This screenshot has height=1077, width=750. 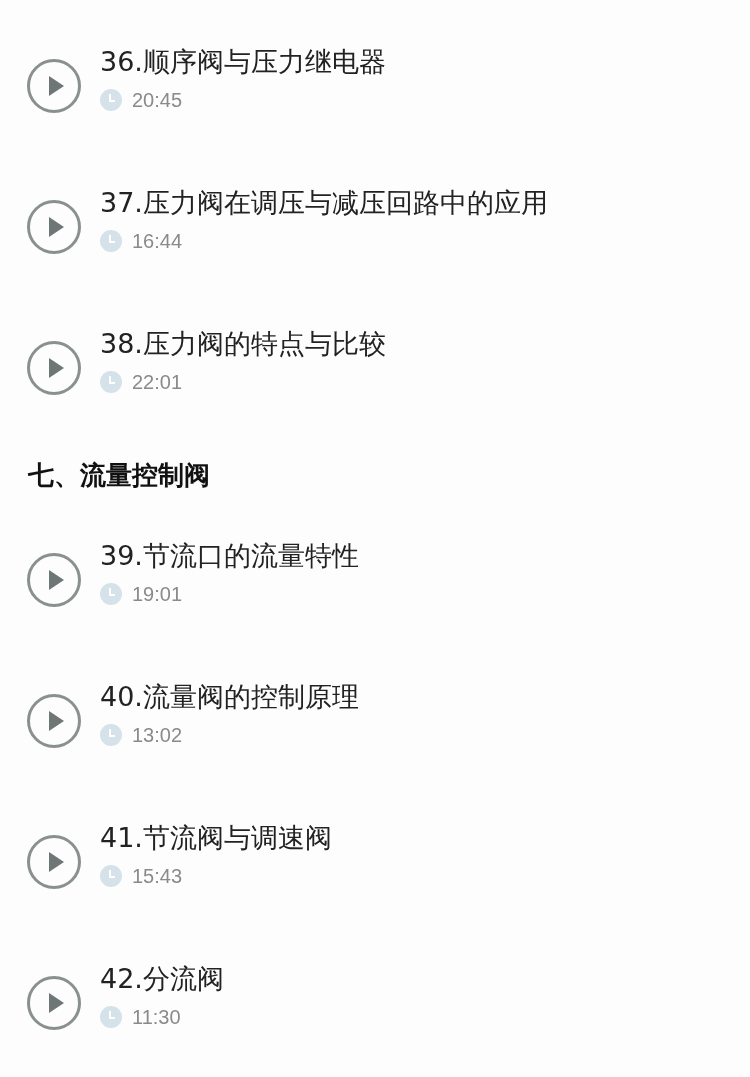 What do you see at coordinates (425, 62) in the screenshot?
I see `lesson-title: 36.顺序阀与压力继电器` at bounding box center [425, 62].